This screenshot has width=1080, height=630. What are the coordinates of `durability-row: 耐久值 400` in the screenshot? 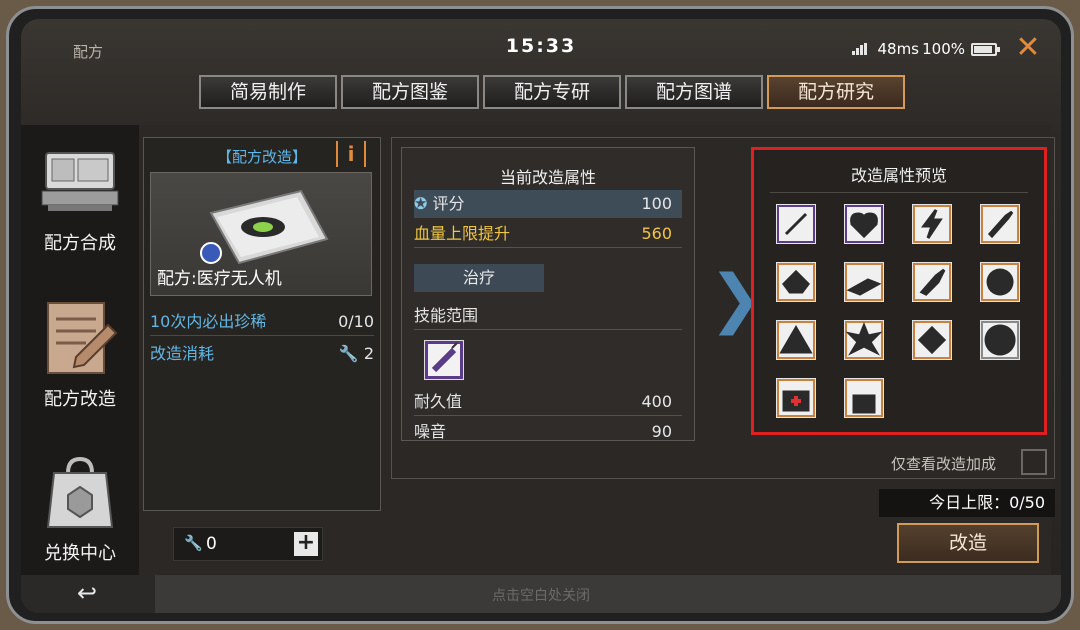 It's located at (548, 402).